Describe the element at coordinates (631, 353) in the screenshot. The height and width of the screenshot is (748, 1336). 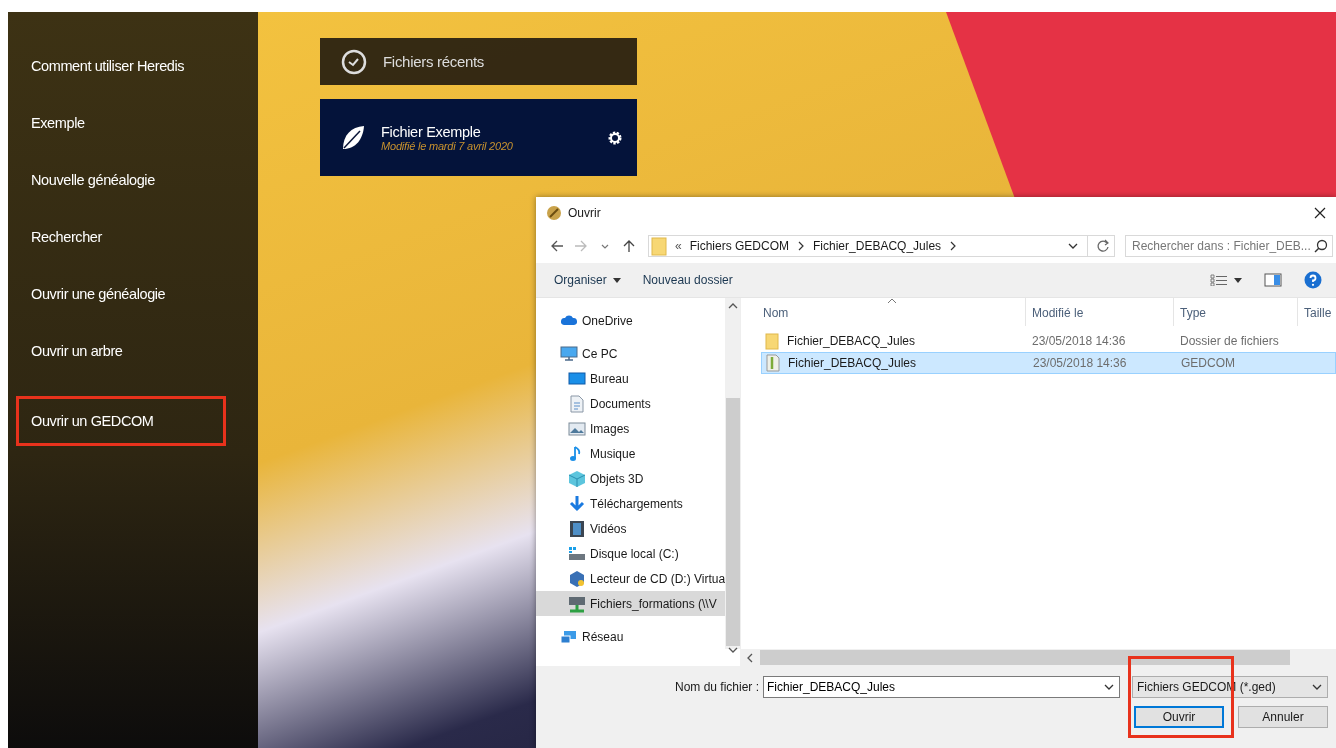
I see `nav-item: Ce PC` at that location.